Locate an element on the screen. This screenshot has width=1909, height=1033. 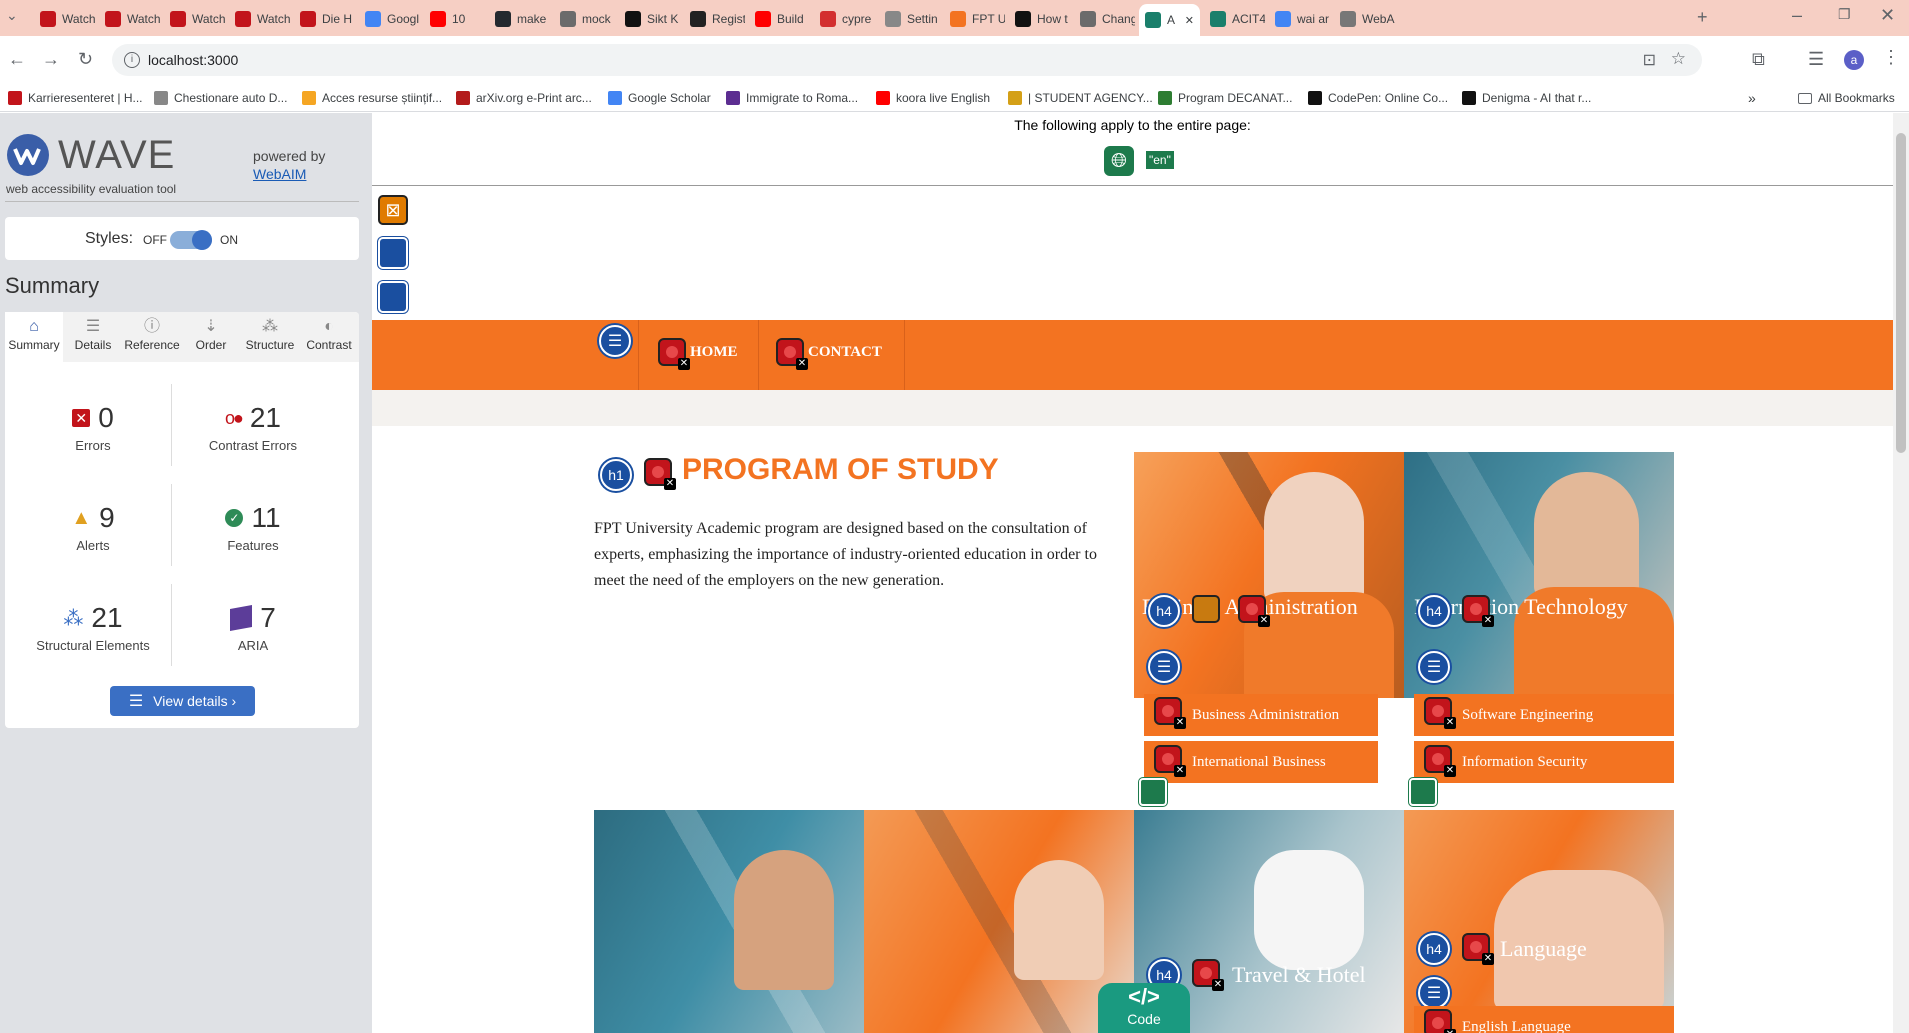
url-text: localhost:3000 is located at coordinates (193, 60).